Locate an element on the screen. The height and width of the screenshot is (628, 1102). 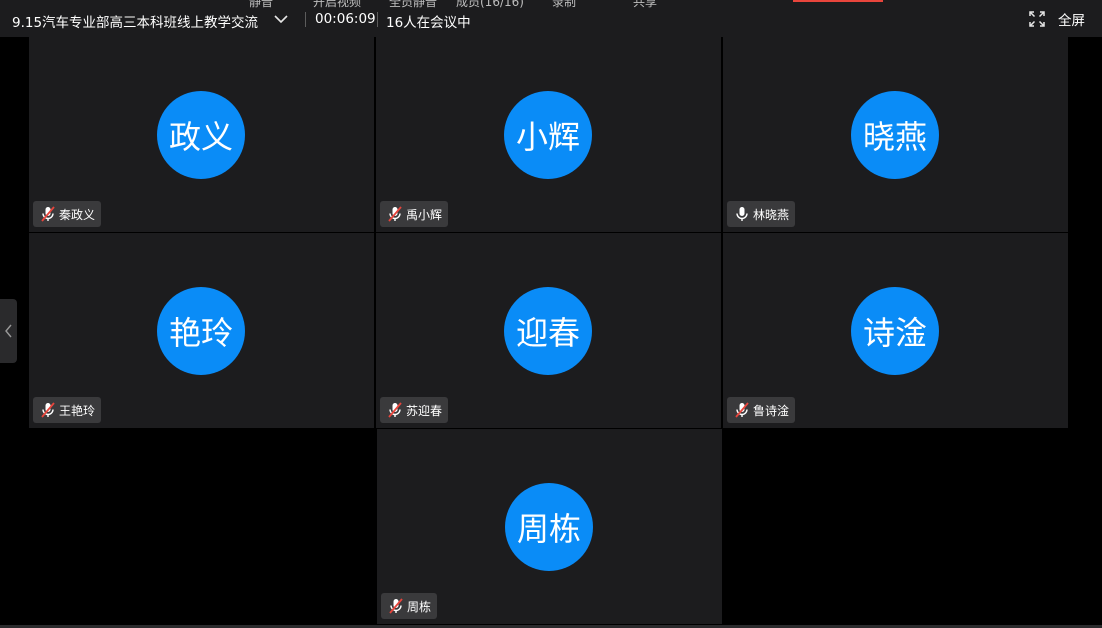
avatar: 艳玲 is located at coordinates (201, 331).